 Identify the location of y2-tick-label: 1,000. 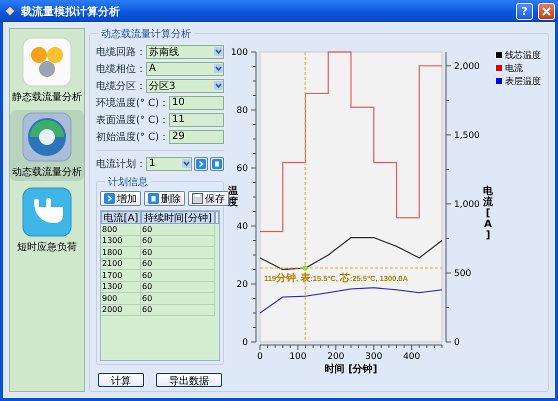
(467, 205).